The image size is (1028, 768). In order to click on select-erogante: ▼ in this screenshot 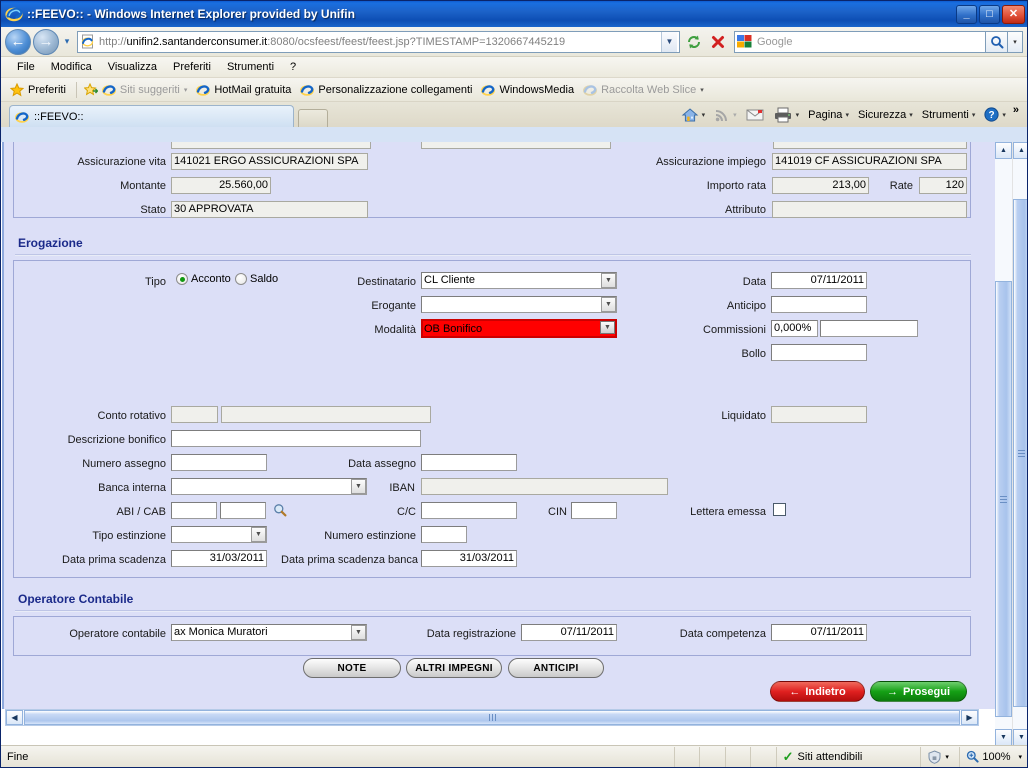, I will do `click(519, 304)`.